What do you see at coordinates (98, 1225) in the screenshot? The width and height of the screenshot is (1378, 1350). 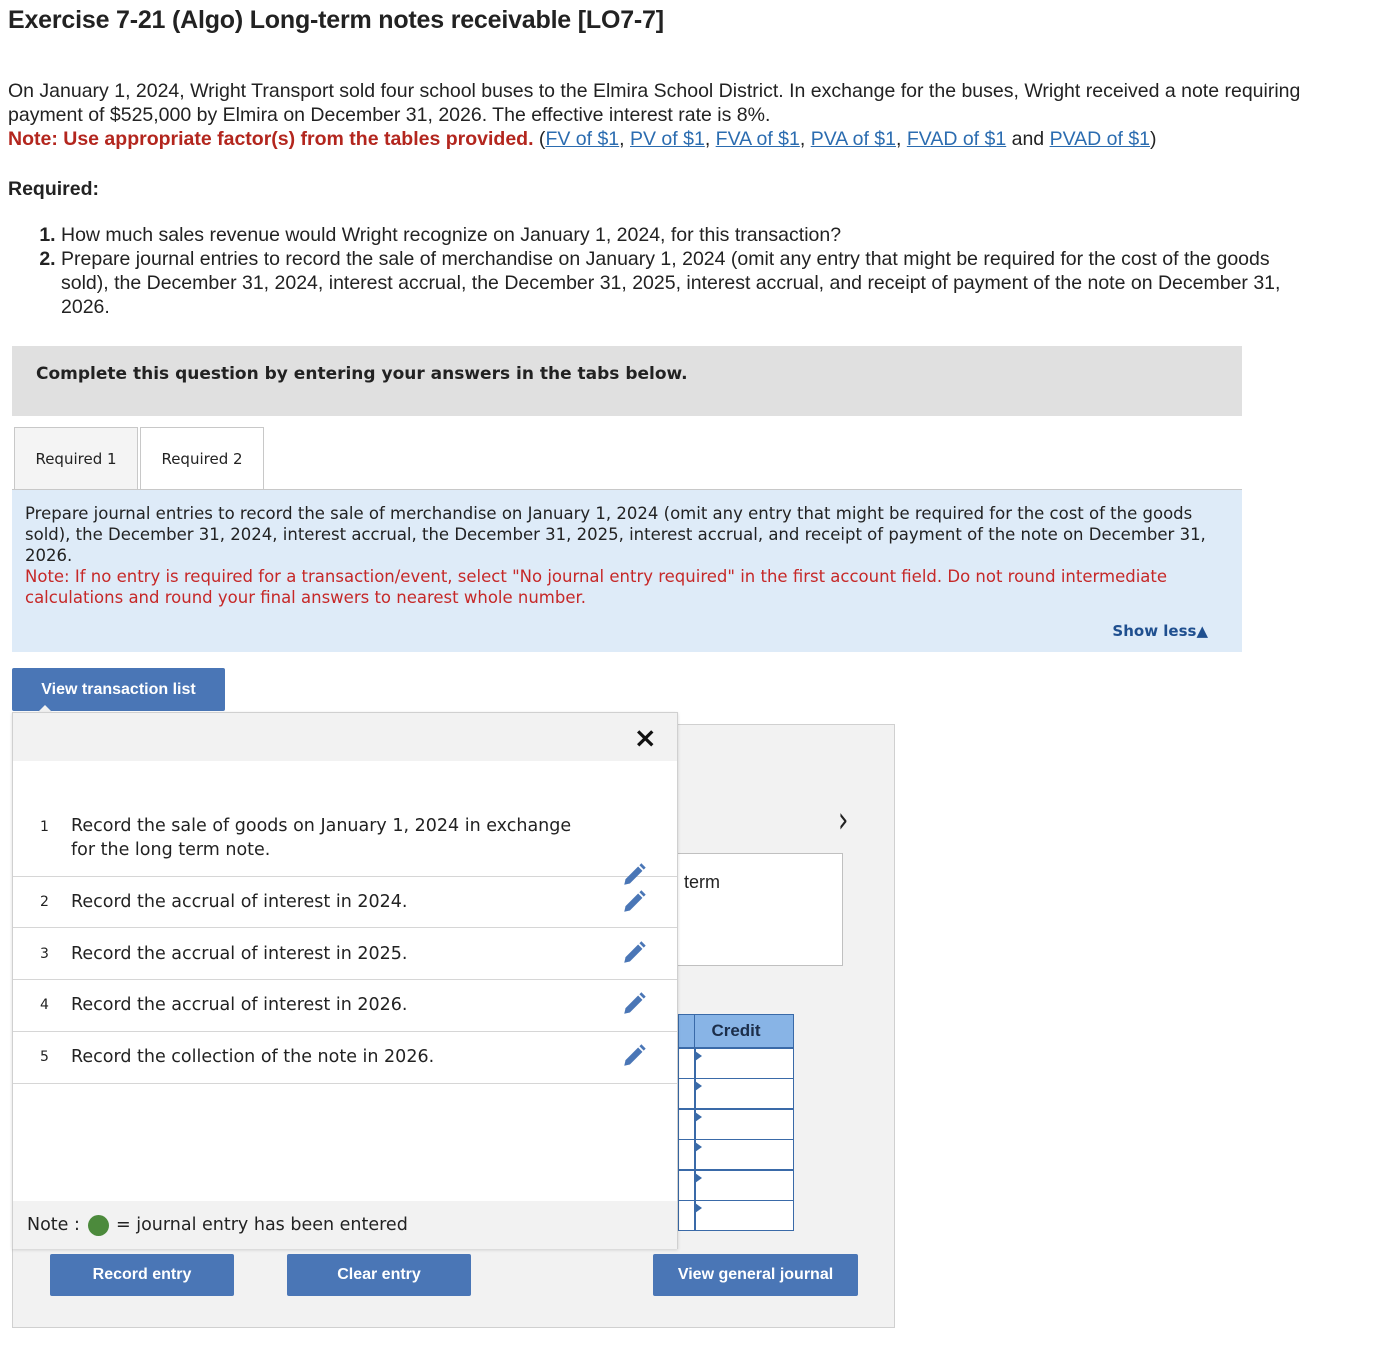 I see `entered-dot-icon` at bounding box center [98, 1225].